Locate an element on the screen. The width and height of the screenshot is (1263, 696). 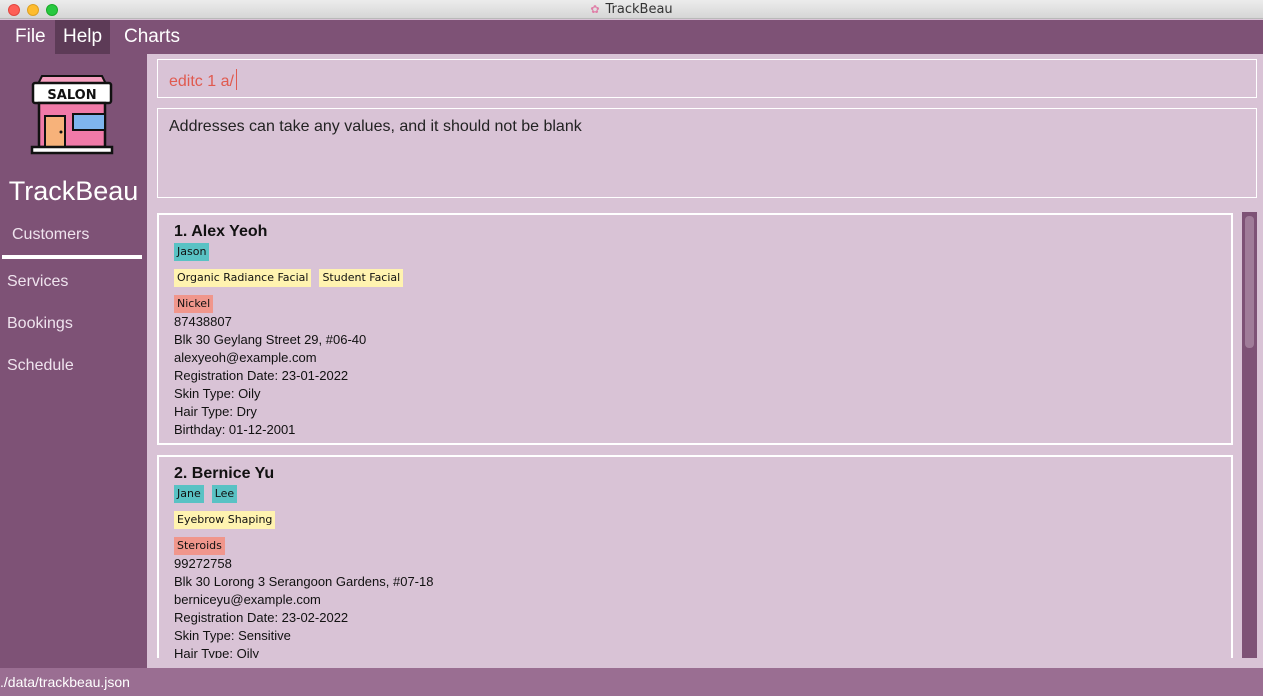
salon-logo-icon: SALON is located at coordinates (72, 115).